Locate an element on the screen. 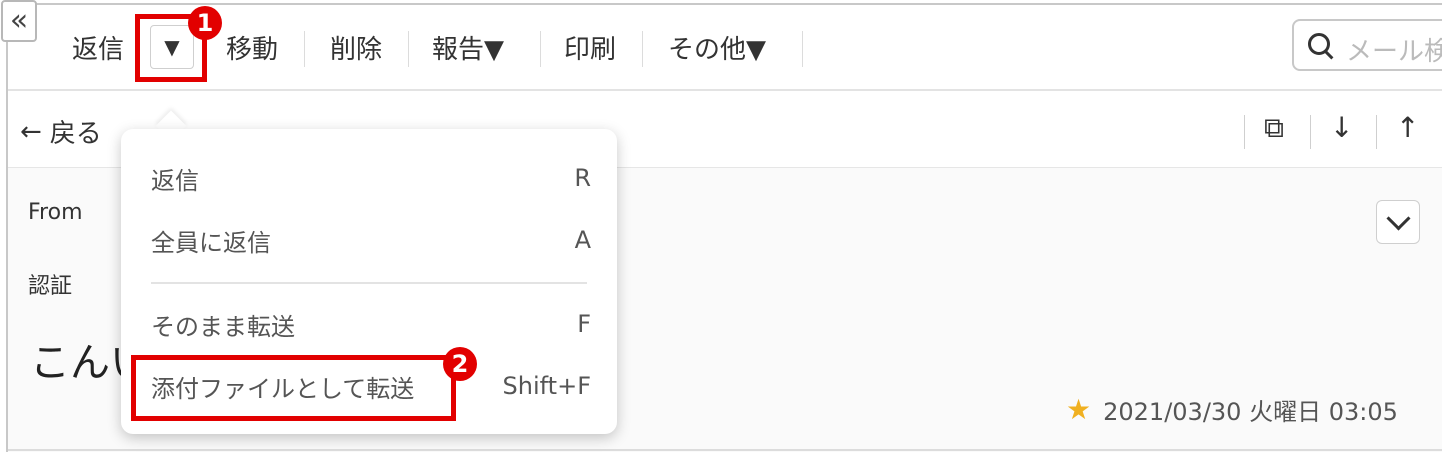  bottom-divider is located at coordinates (725, 450).